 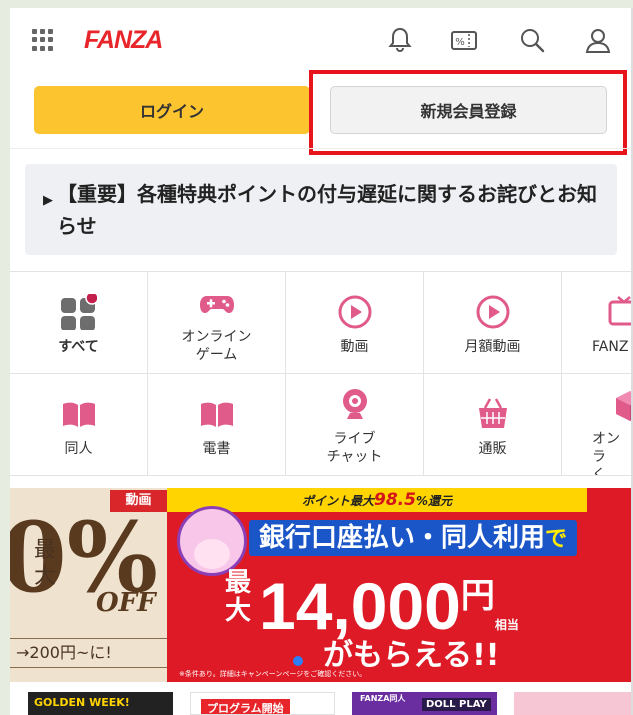 What do you see at coordinates (492, 449) in the screenshot?
I see `category-label: 通販` at bounding box center [492, 449].